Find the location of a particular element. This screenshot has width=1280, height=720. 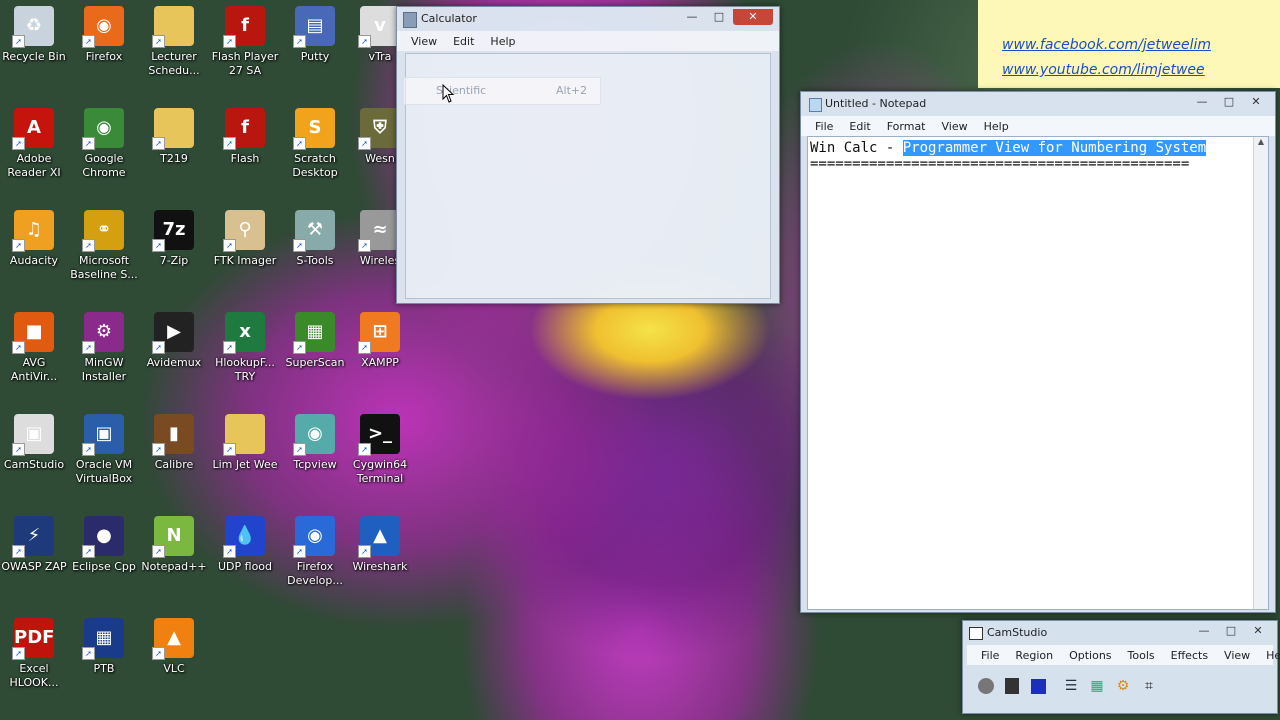

view-dropdown-menu: Scientific Alt+2 is located at coordinates (502, 91).